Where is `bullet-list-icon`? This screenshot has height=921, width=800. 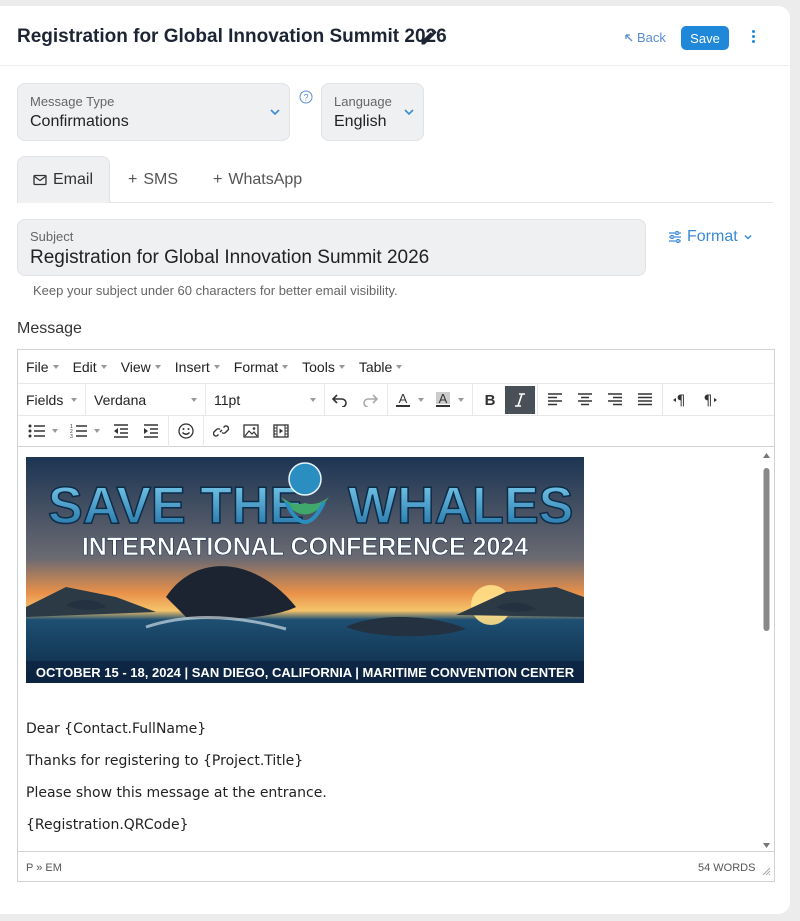 bullet-list-icon is located at coordinates (37, 431).